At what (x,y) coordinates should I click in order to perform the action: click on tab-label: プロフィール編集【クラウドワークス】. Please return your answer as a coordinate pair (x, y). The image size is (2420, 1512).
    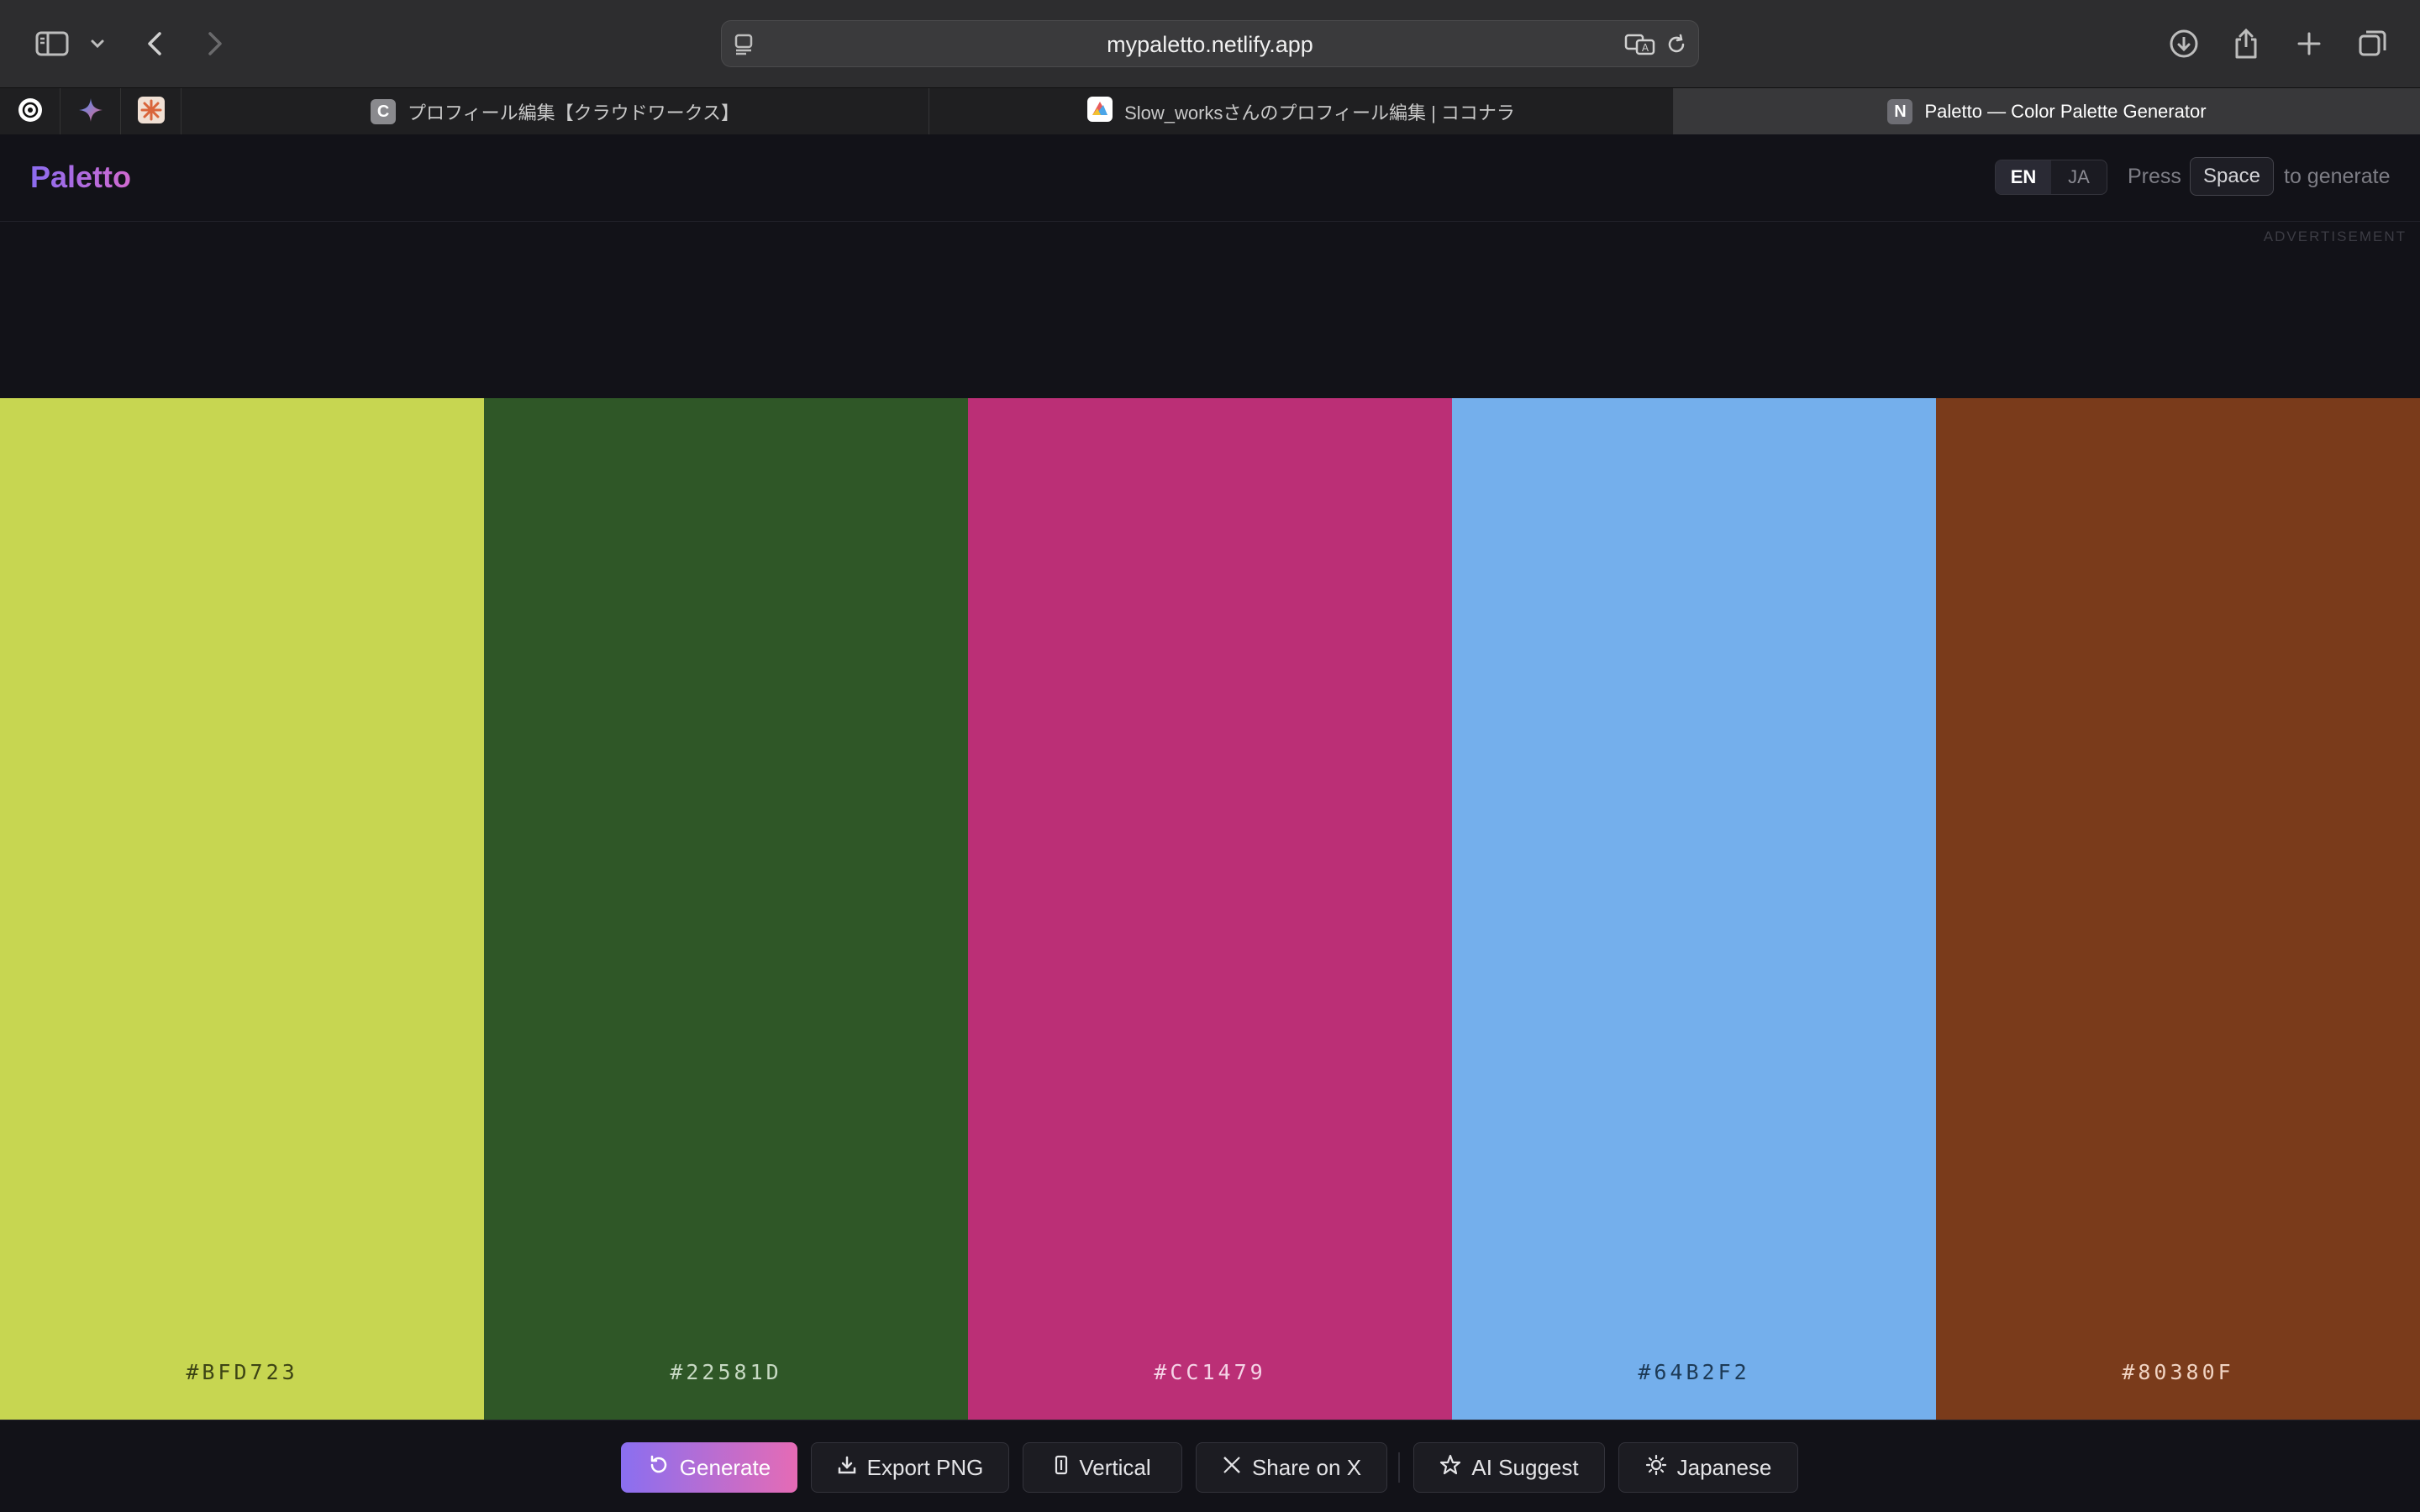
    Looking at the image, I should click on (573, 112).